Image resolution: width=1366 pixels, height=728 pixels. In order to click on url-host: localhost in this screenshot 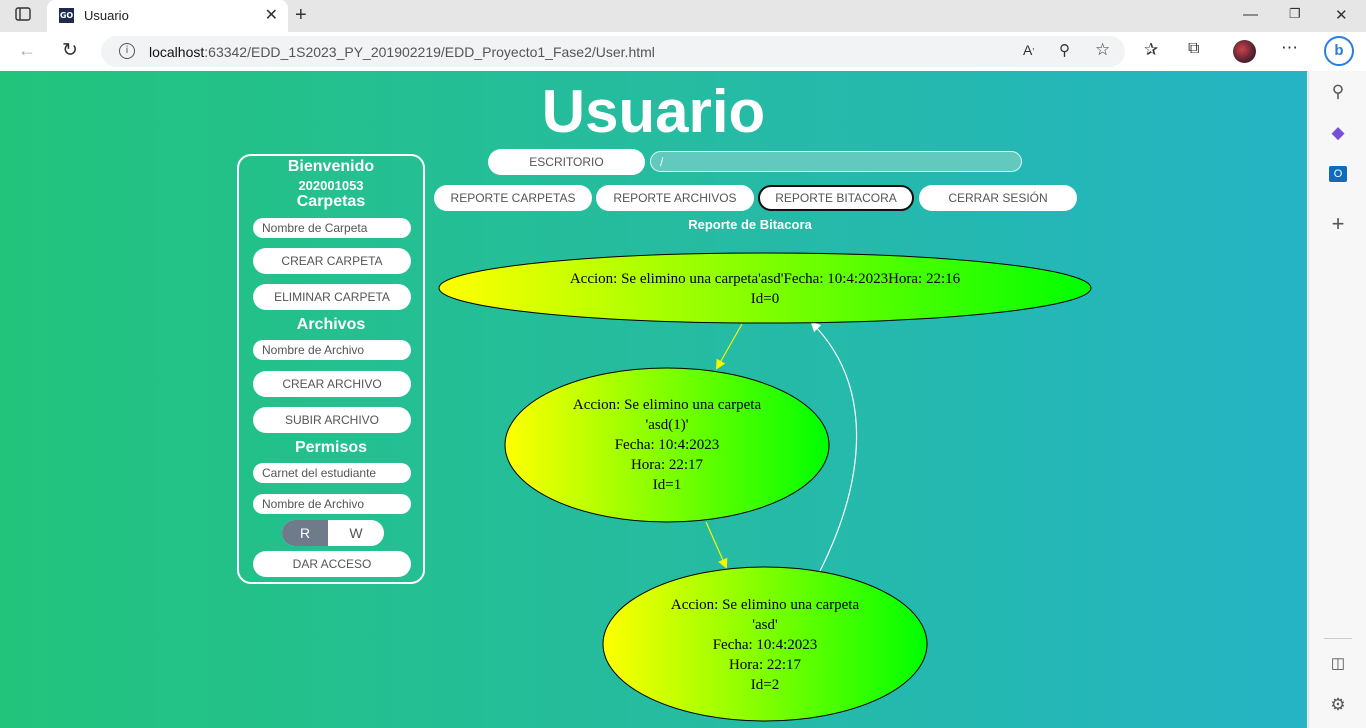, I will do `click(177, 52)`.